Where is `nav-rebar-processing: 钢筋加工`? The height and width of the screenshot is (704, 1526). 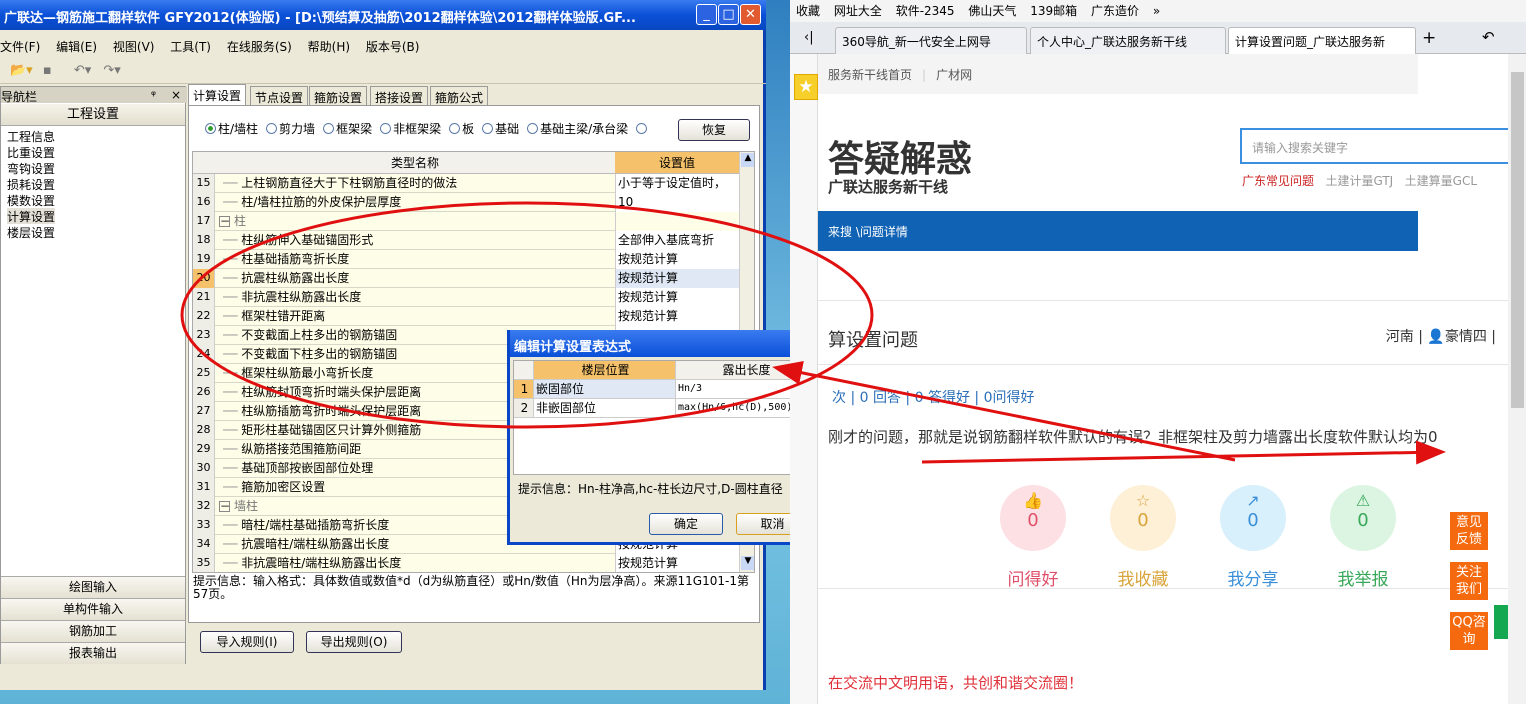 nav-rebar-processing: 钢筋加工 is located at coordinates (93, 631).